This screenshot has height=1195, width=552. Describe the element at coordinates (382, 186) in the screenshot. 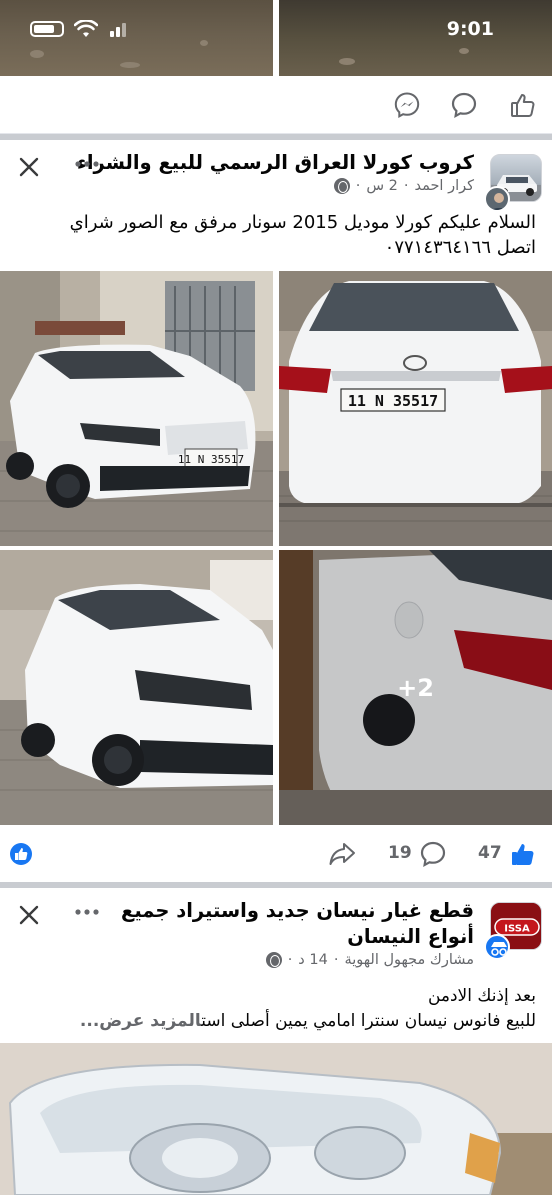

I see `post-time: 2 س` at that location.